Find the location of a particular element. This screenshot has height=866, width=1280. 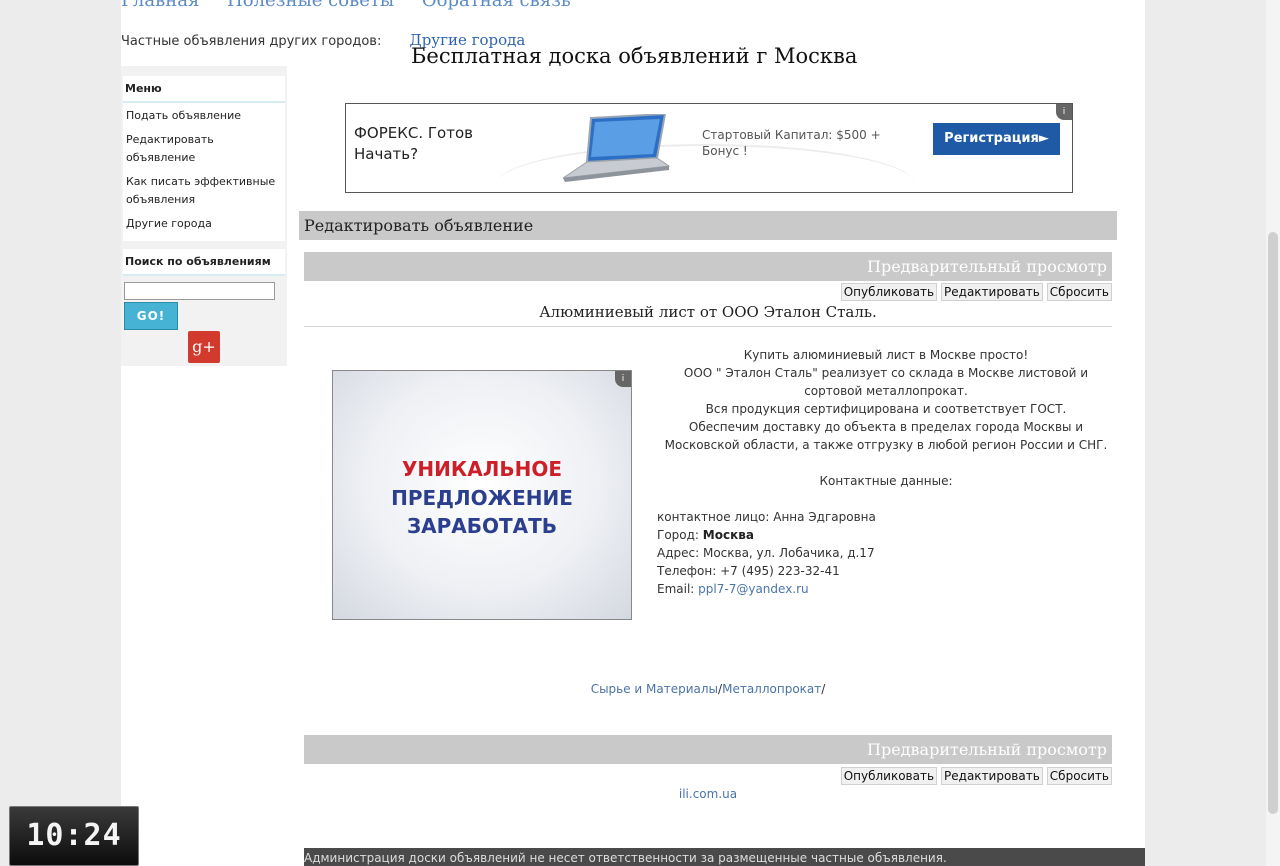

contacts-title: Контактные данные: is located at coordinates (886, 481).